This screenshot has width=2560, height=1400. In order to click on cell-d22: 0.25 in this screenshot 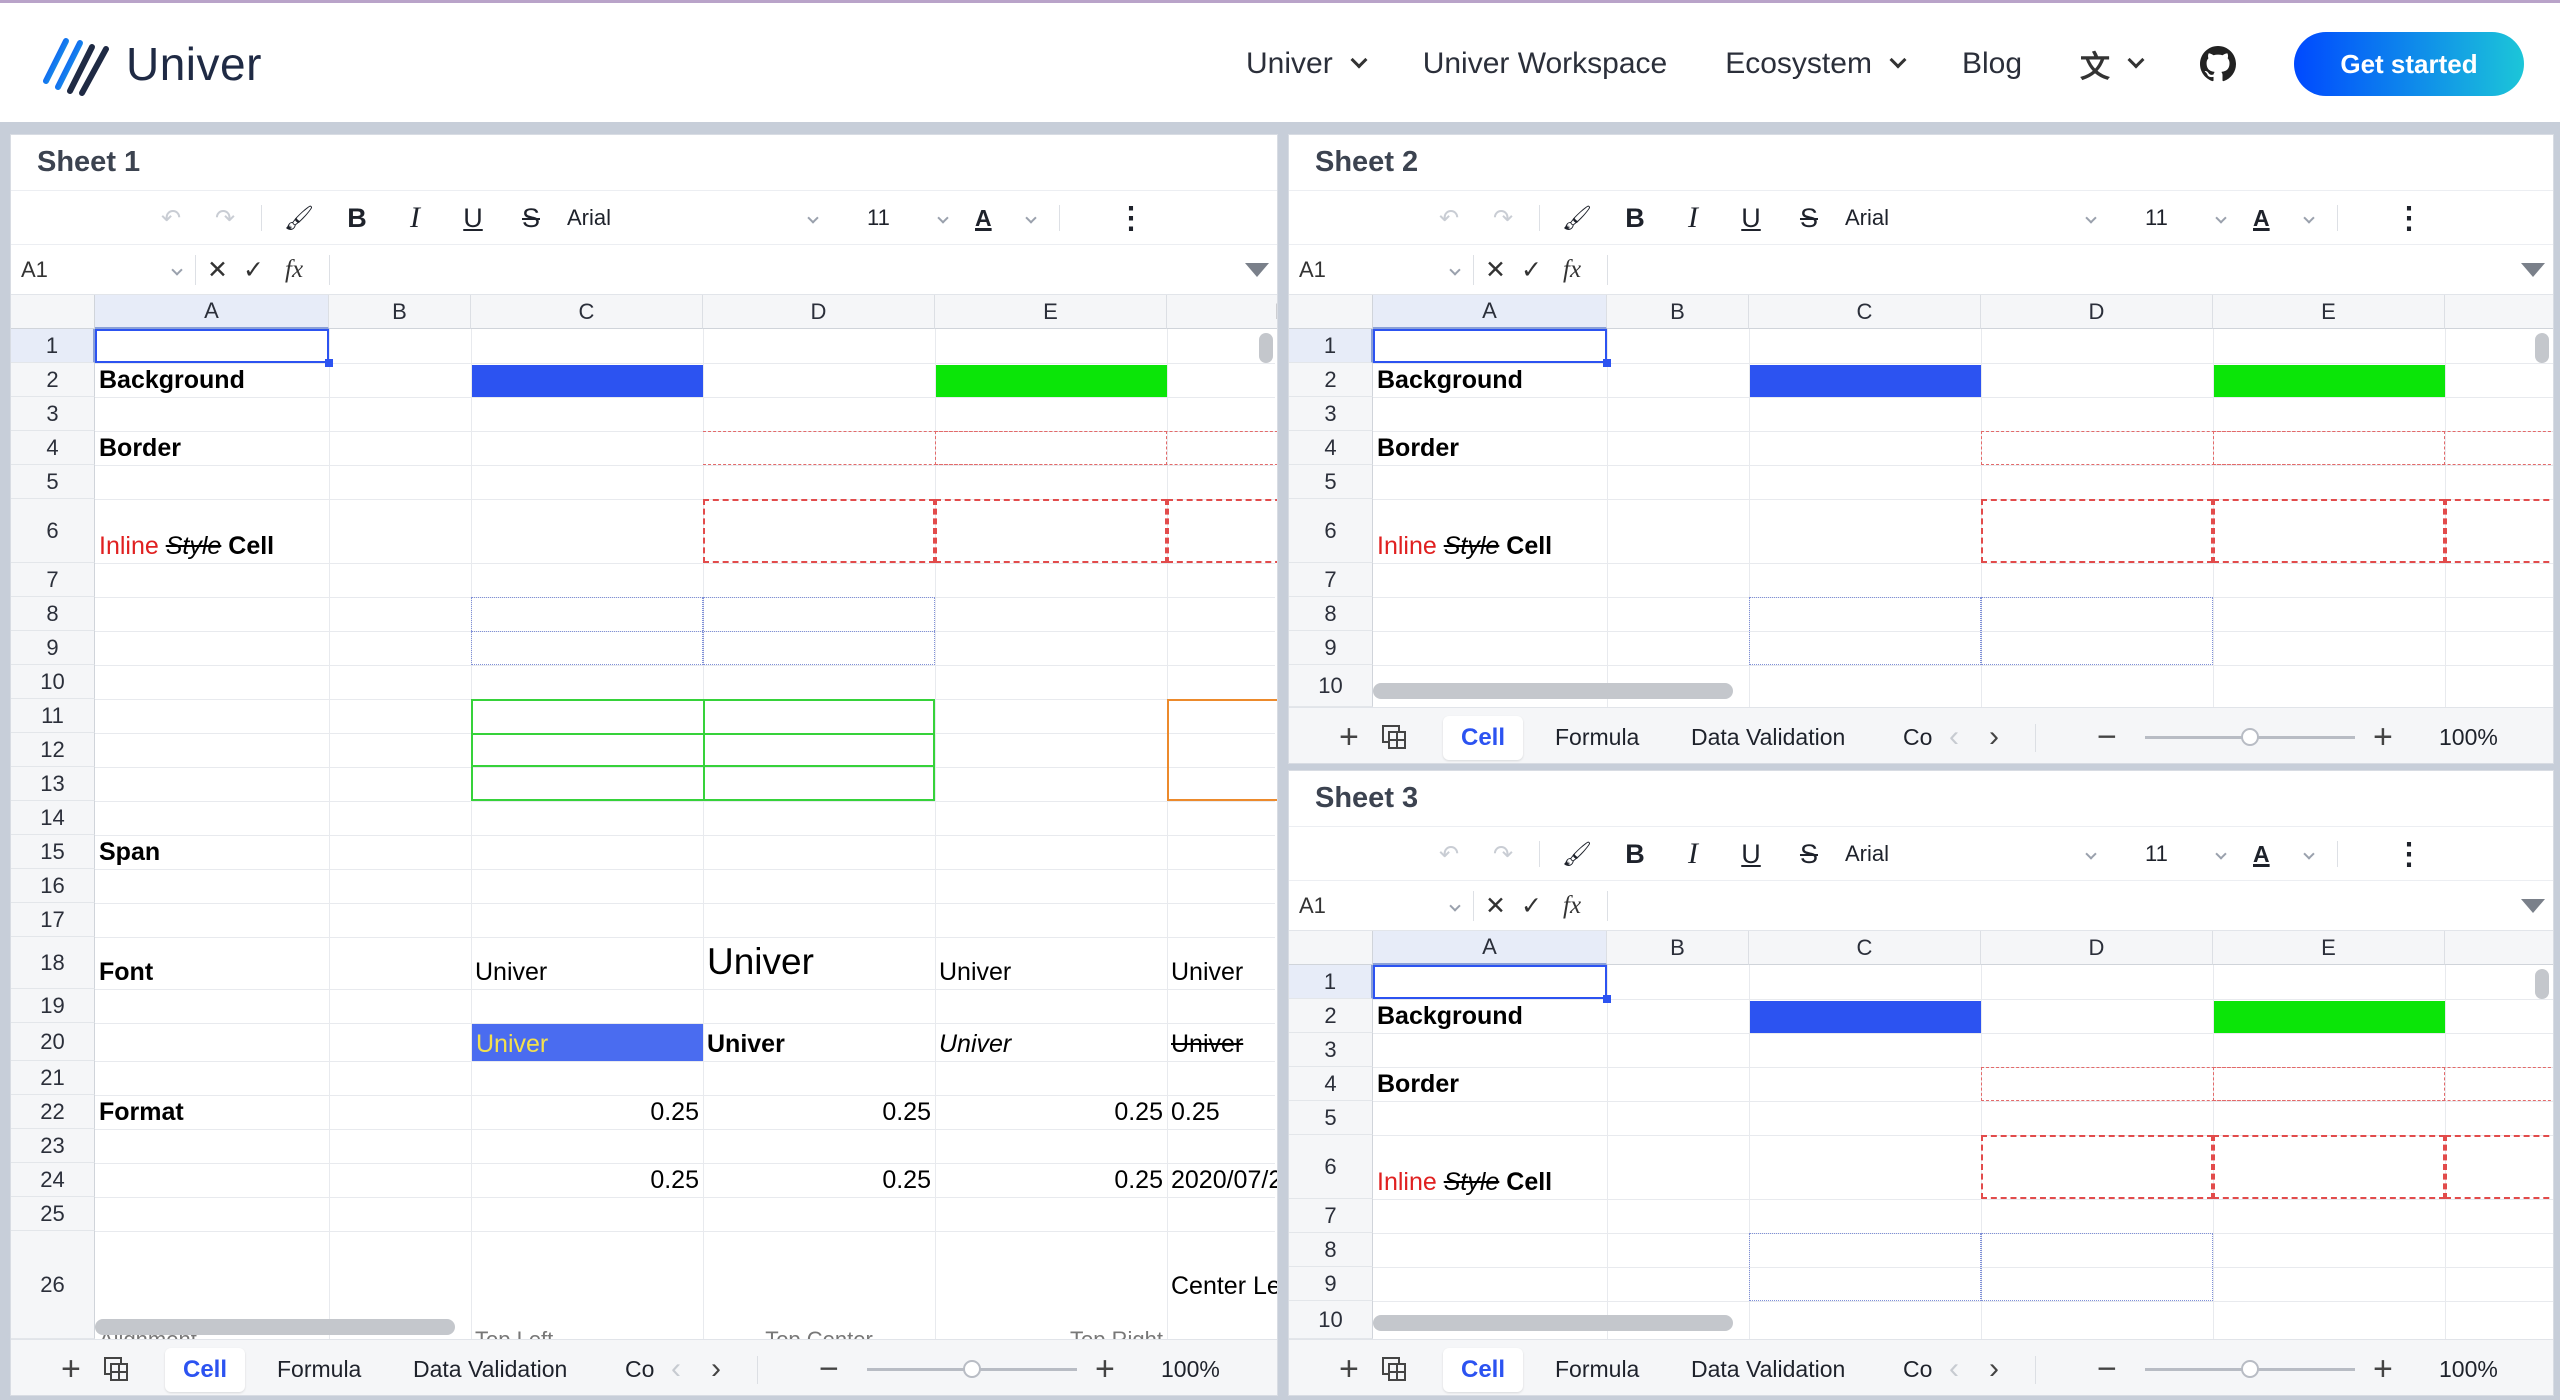, I will do `click(819, 1112)`.